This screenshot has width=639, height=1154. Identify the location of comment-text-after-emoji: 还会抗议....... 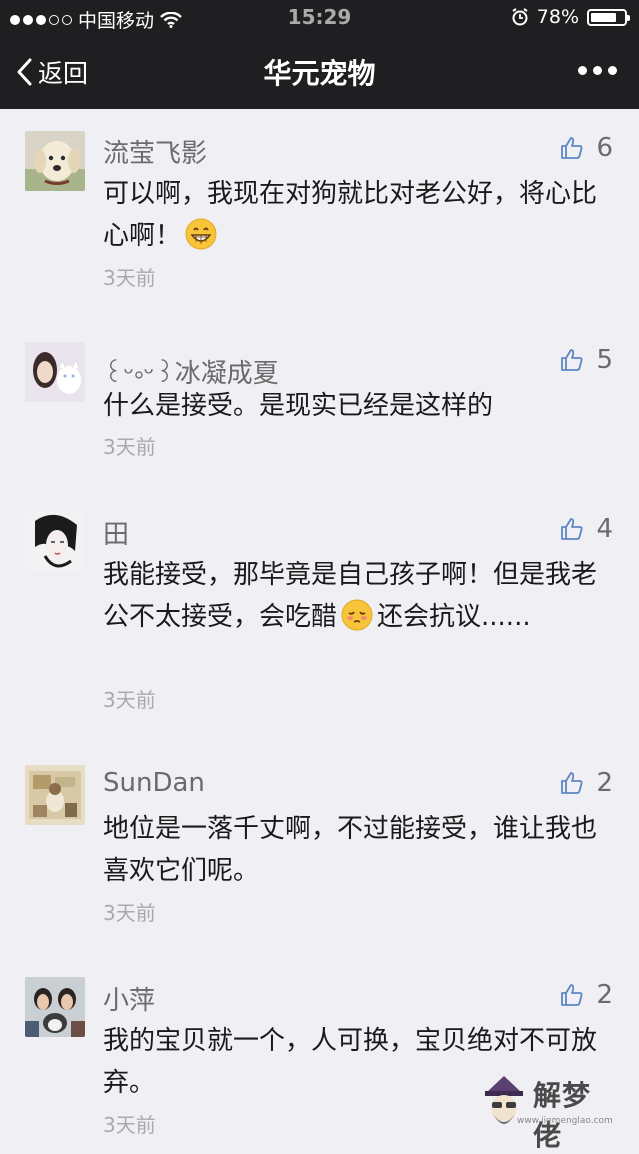
(454, 617).